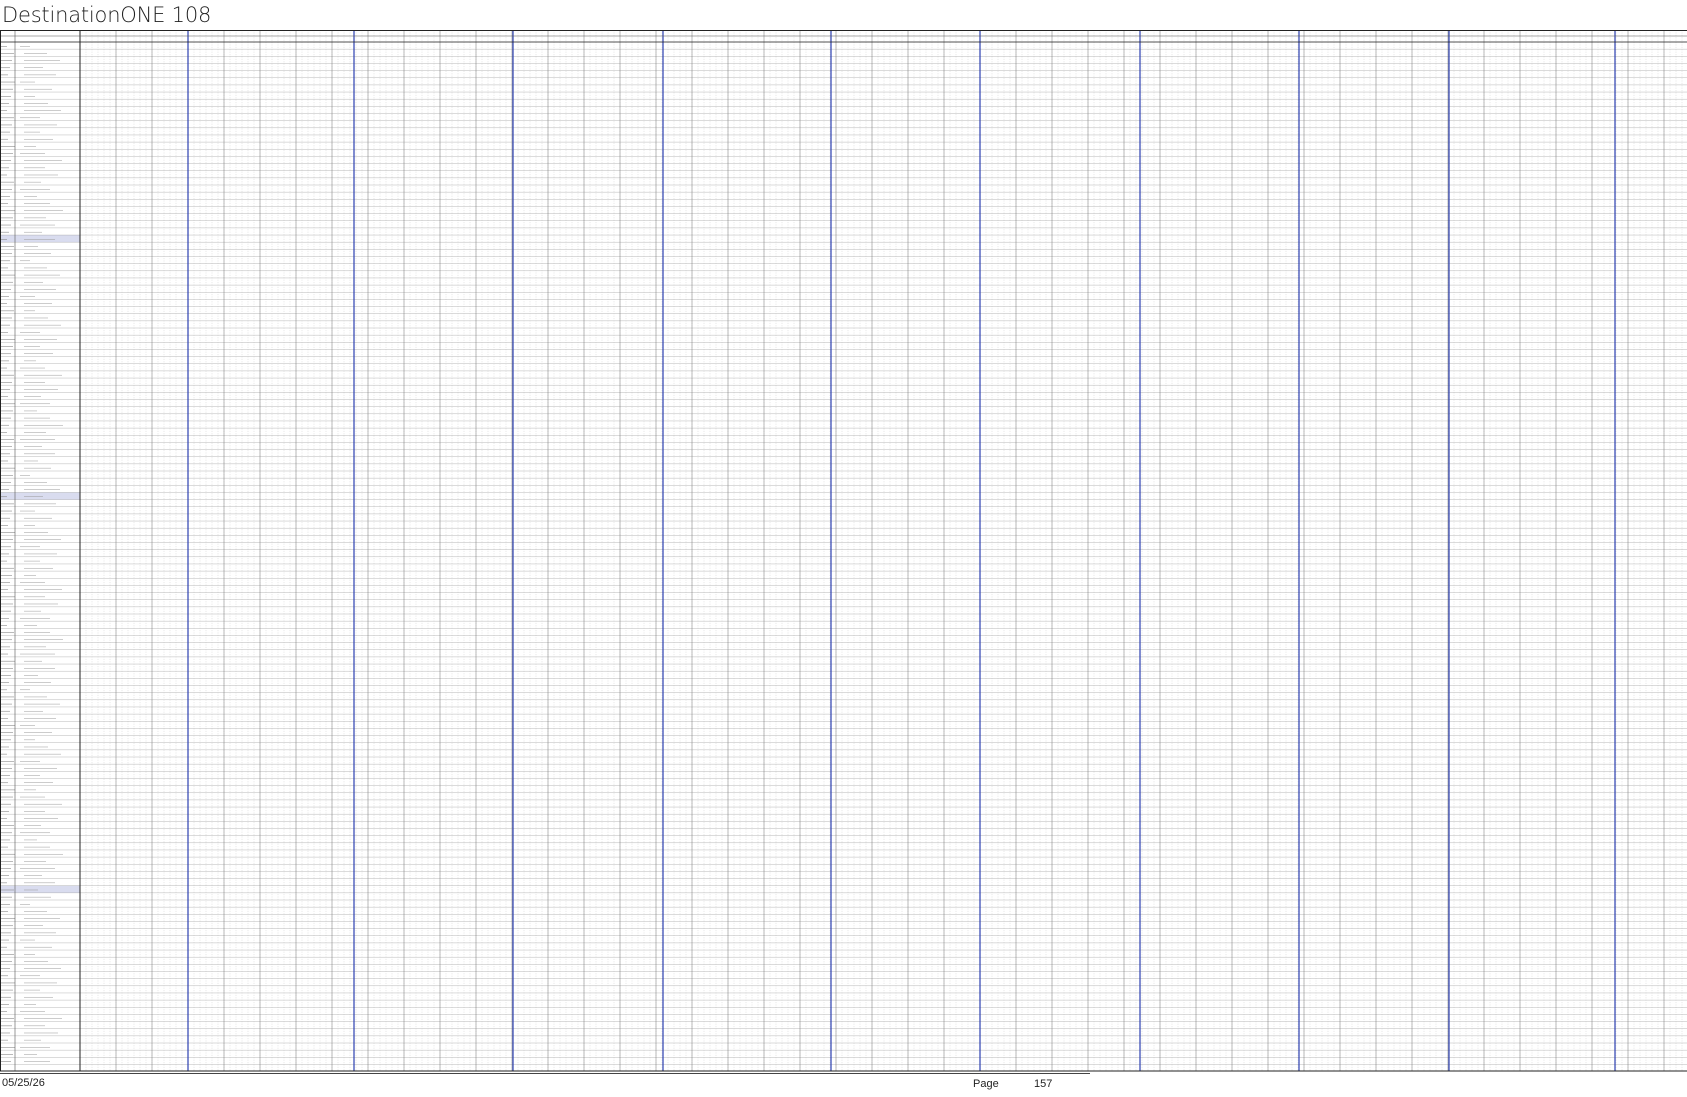  I want to click on footer-date: 05/25/26, so click(23, 1083).